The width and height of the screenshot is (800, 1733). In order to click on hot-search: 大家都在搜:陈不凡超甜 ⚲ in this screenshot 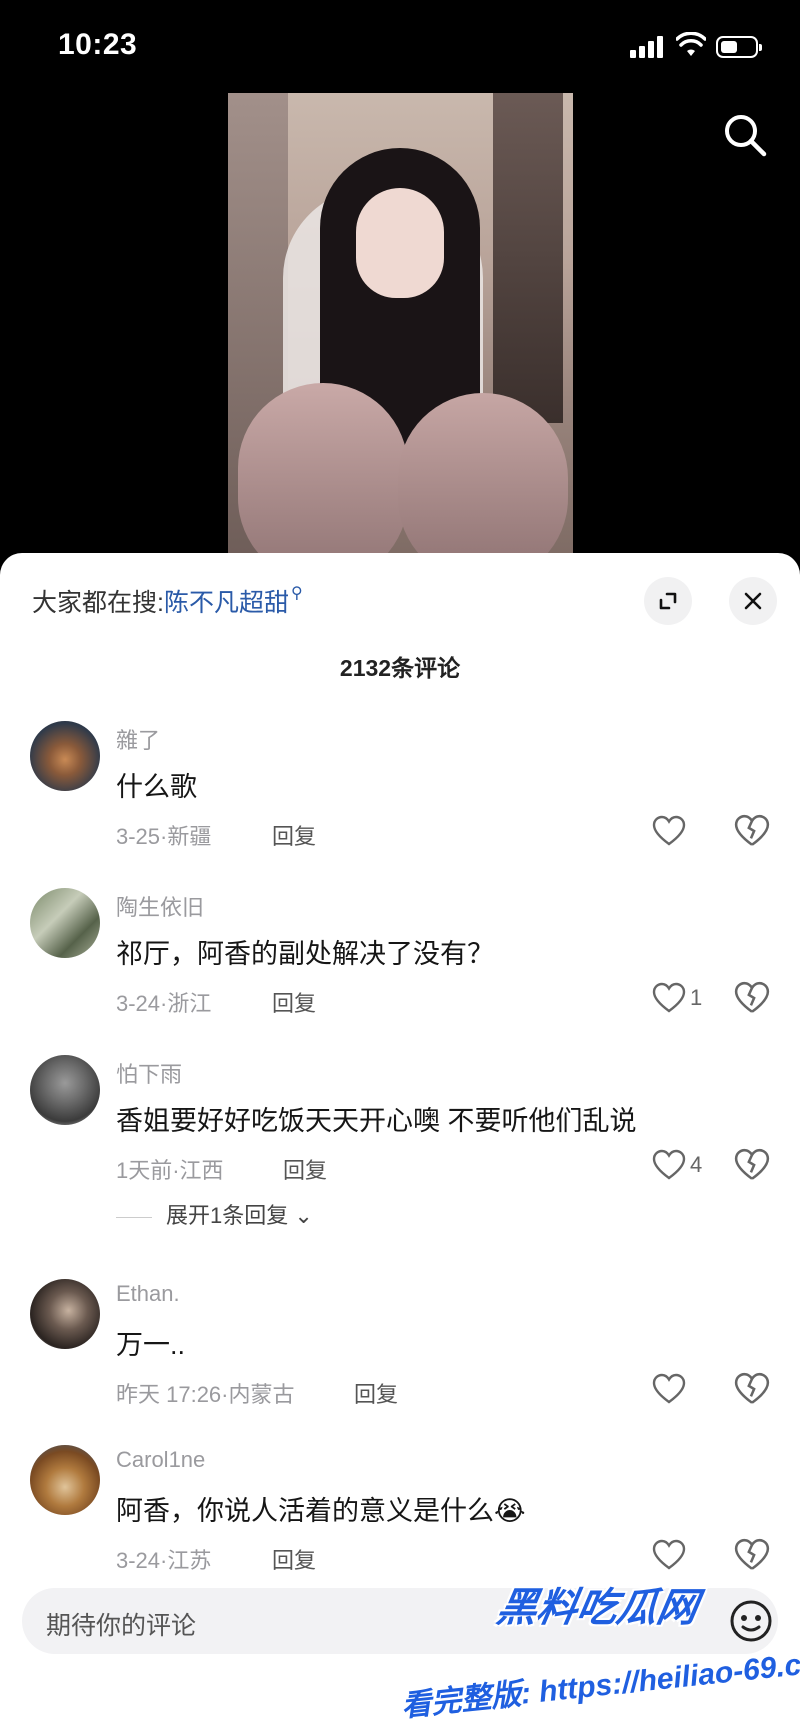, I will do `click(167, 601)`.